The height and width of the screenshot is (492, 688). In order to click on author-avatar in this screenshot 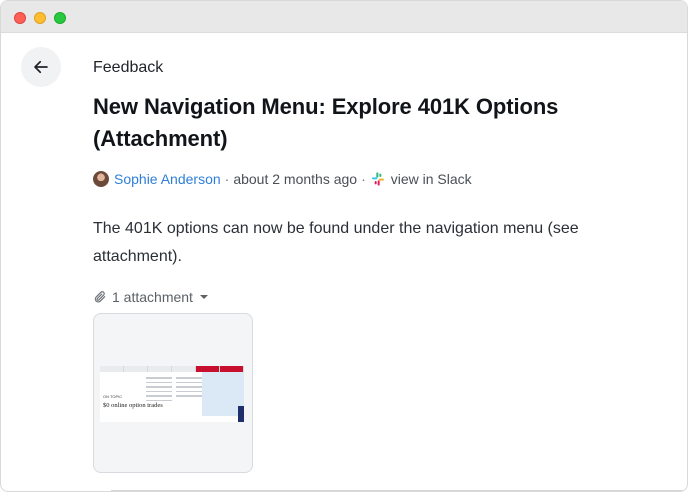, I will do `click(101, 179)`.